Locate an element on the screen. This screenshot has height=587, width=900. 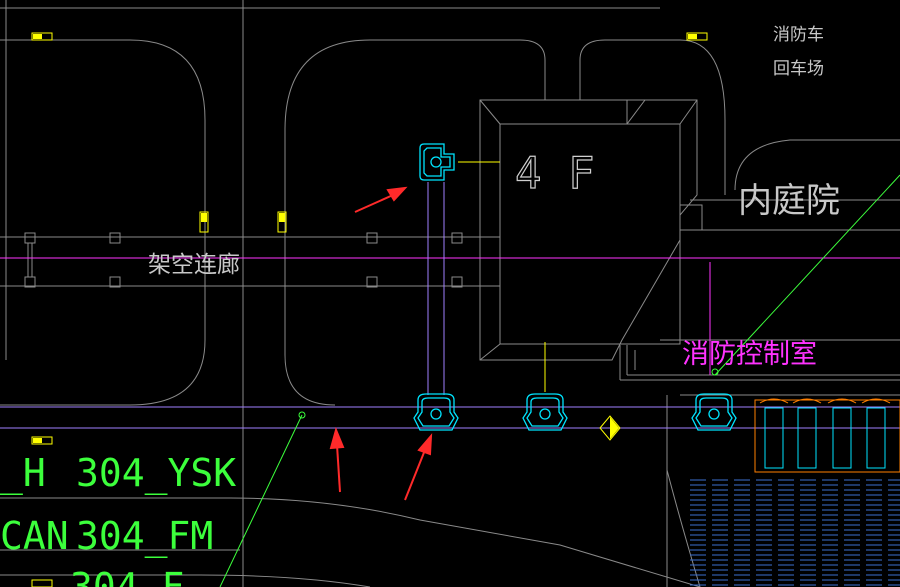
label-corridor: 架空连廊 is located at coordinates (194, 265).